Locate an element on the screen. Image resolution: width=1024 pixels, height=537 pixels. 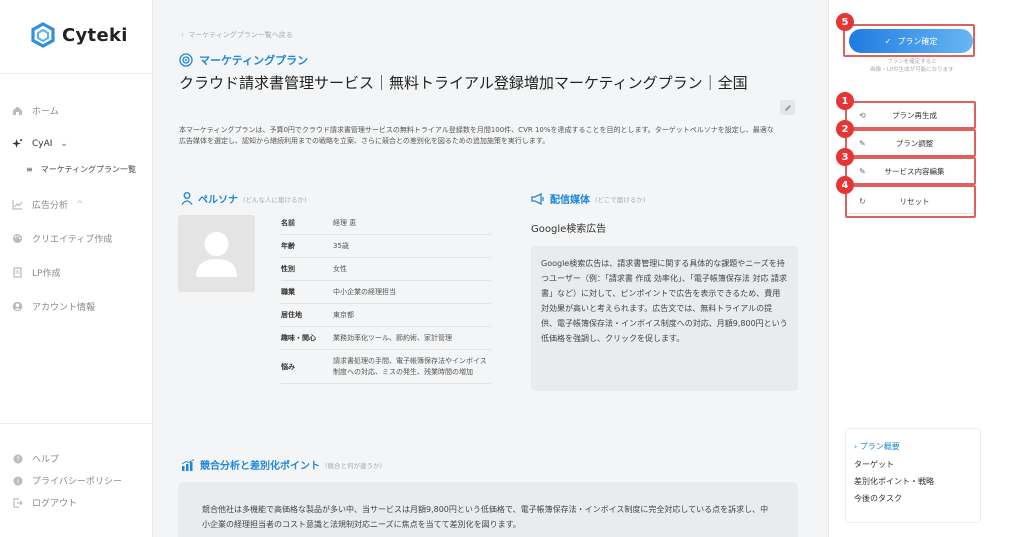
persona-avatar is located at coordinates (216, 253).